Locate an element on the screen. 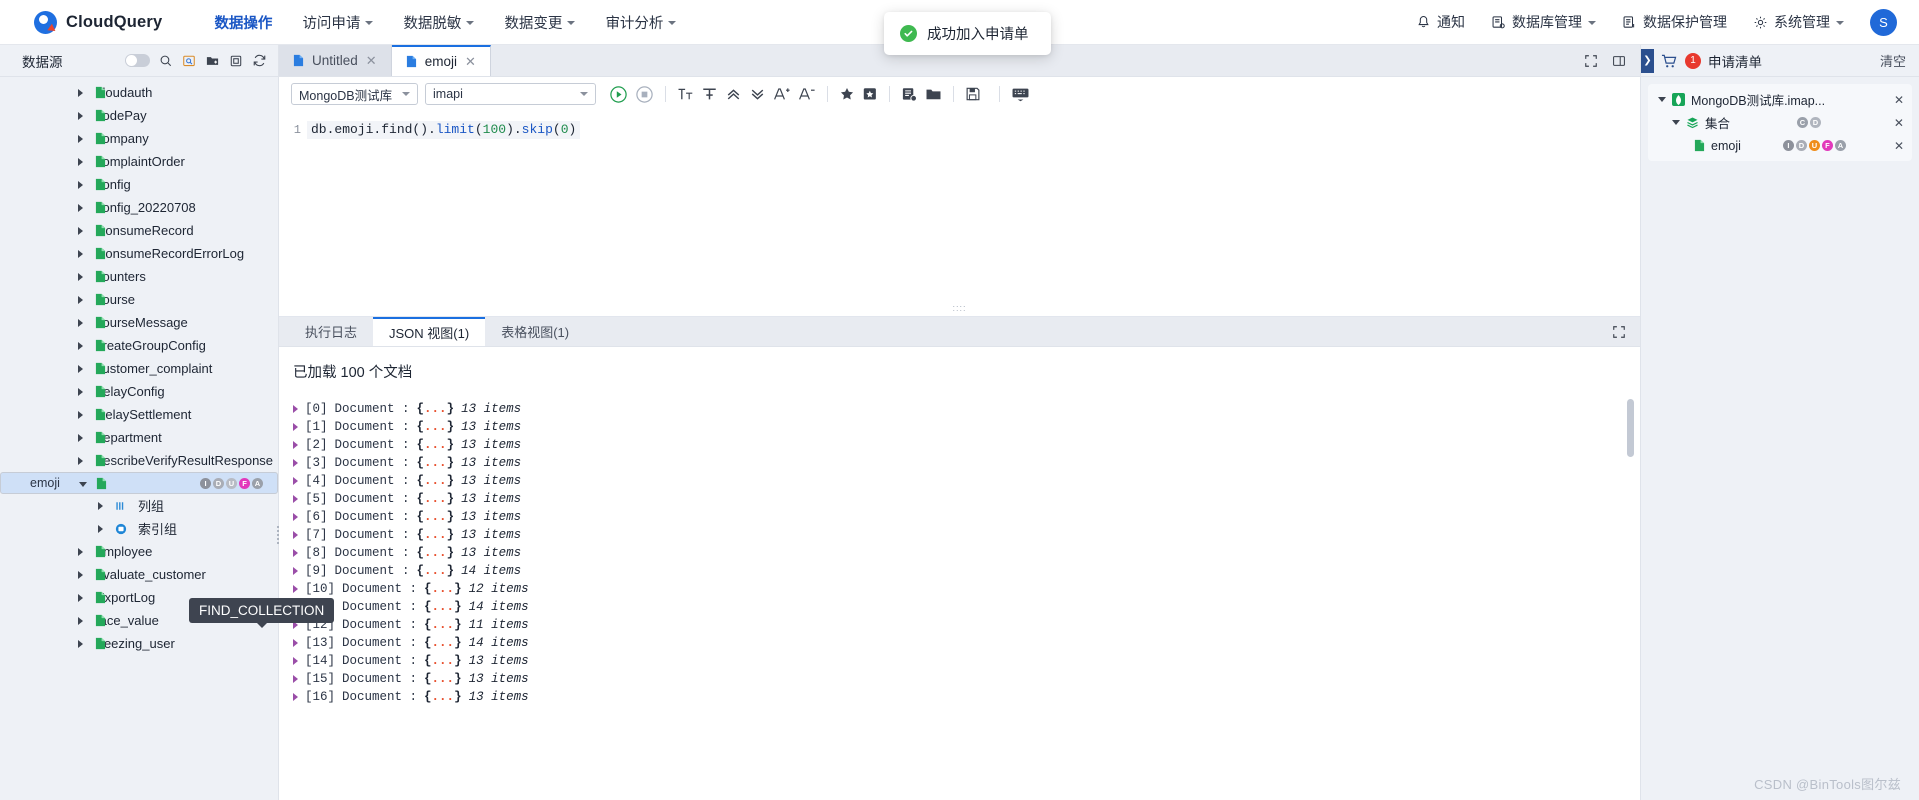 The height and width of the screenshot is (800, 1919). stop-icon is located at coordinates (644, 94).